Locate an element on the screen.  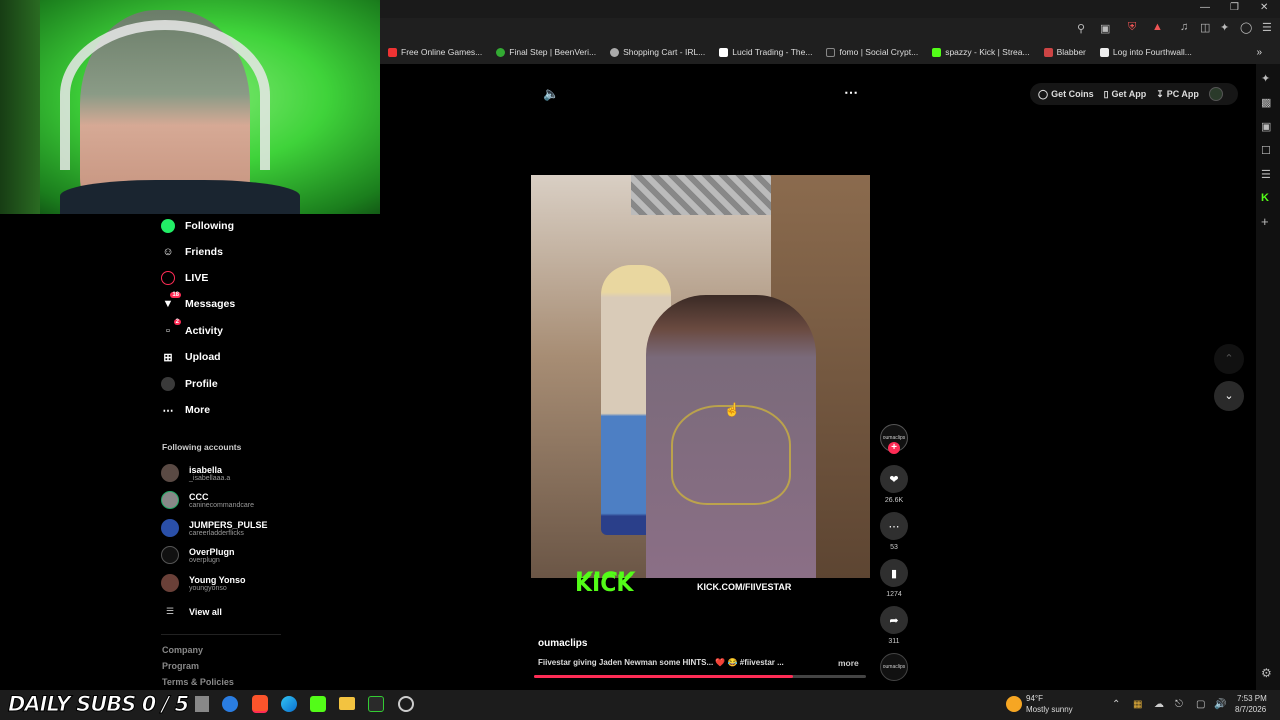
tray-app-icon: ▦ is located at coordinates (1137, 704).